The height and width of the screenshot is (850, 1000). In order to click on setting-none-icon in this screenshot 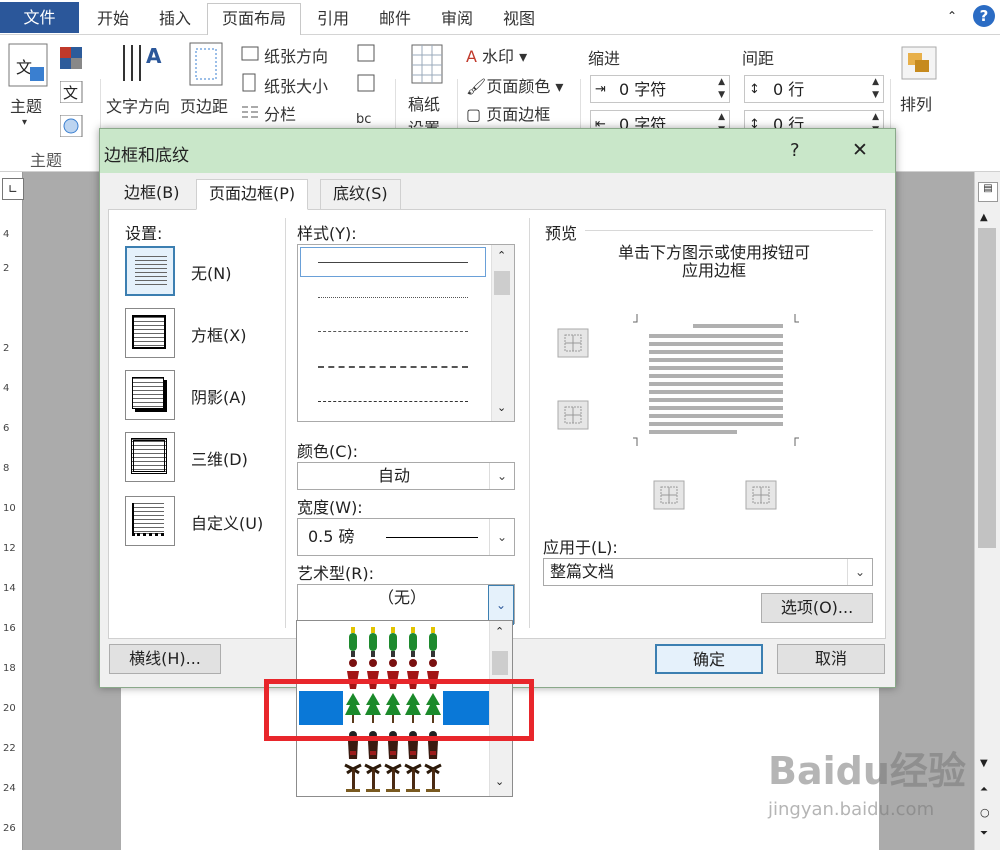, I will do `click(150, 271)`.